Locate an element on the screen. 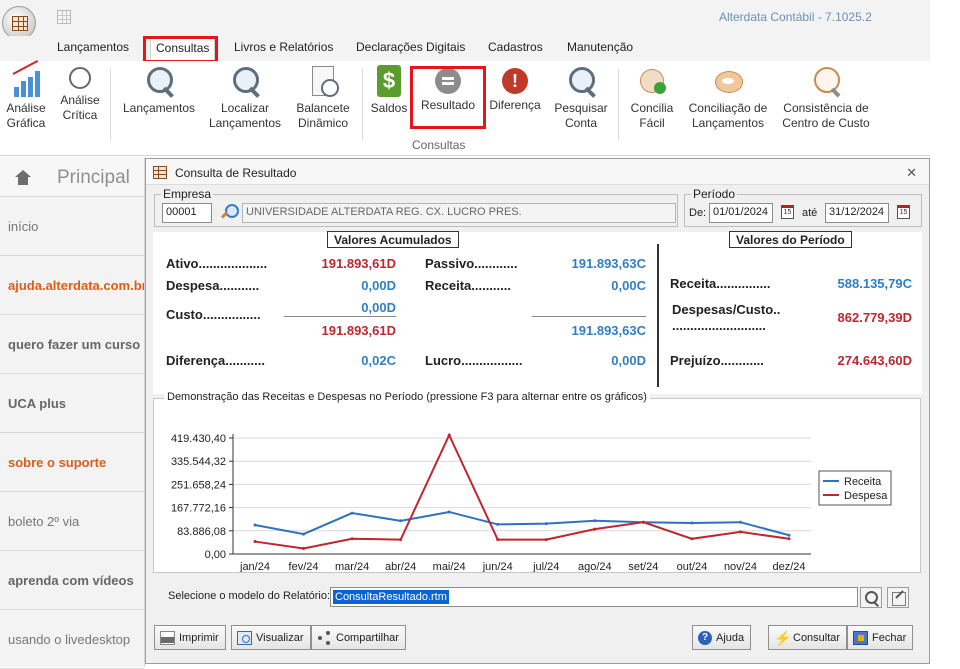 The image size is (960, 669). x-tick-label: abr/24 is located at coordinates (400, 566).